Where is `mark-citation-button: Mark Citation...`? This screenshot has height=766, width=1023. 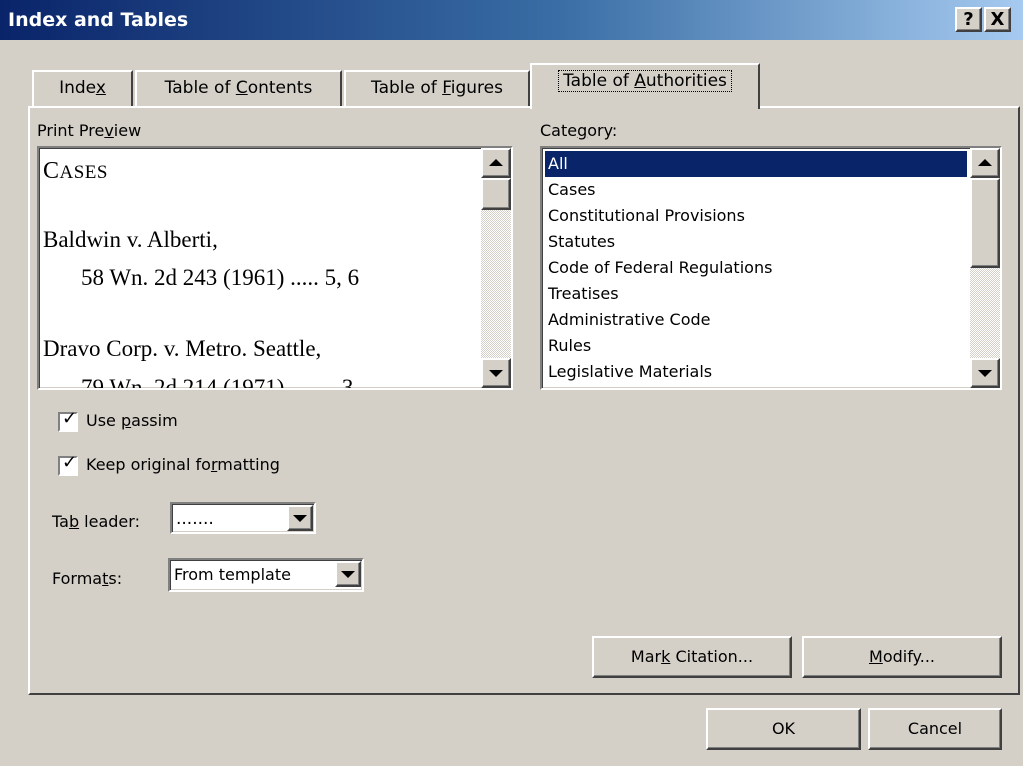
mark-citation-button: Mark Citation... is located at coordinates (692, 657).